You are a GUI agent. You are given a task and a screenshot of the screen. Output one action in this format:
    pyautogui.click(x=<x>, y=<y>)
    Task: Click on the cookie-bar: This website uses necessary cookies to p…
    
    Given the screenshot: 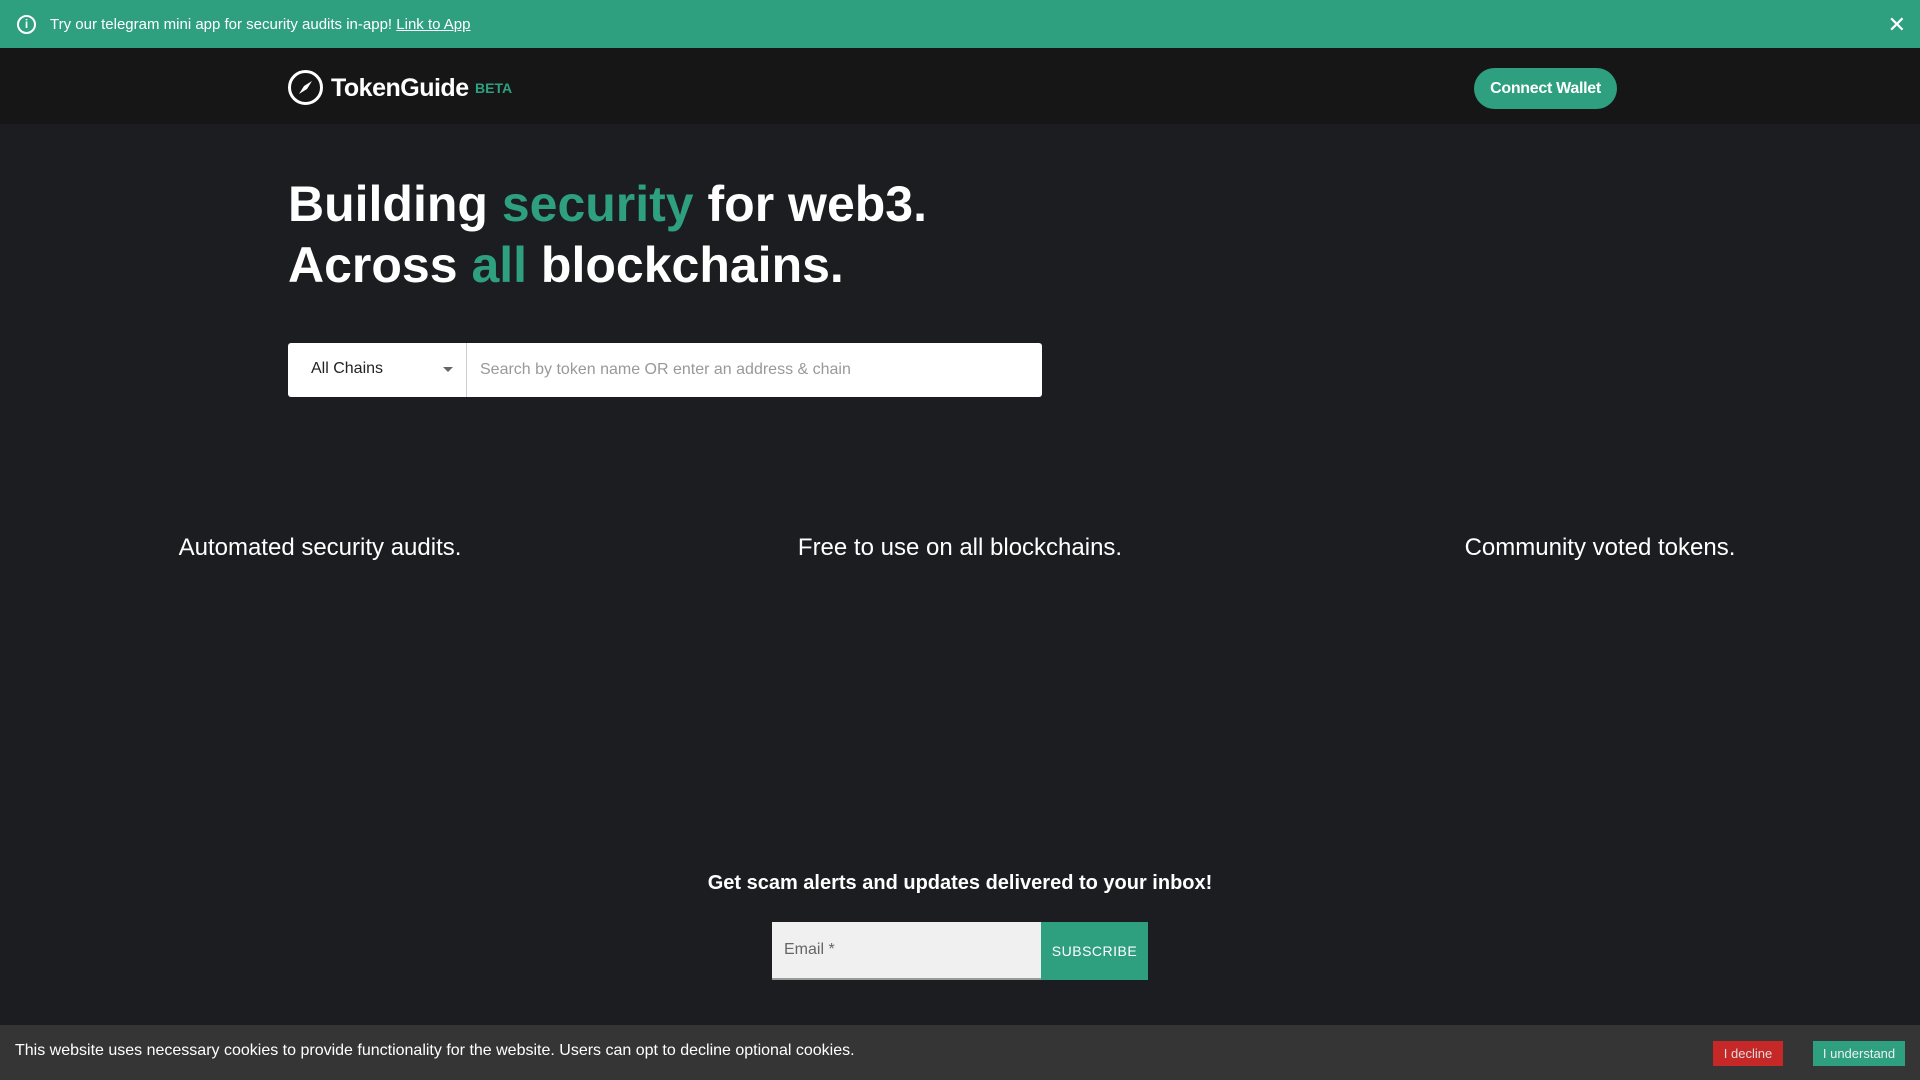 What is the action you would take?
    pyautogui.click(x=960, y=1052)
    